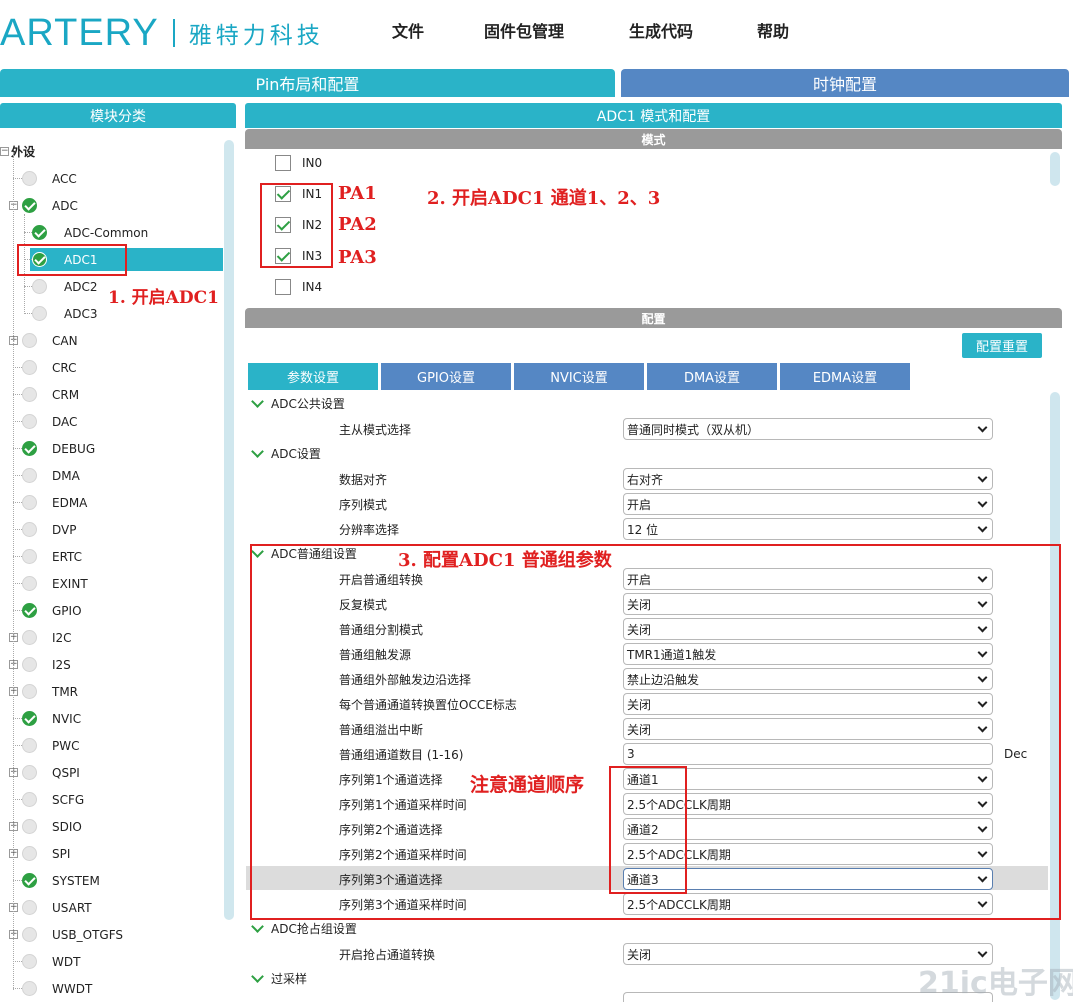 The height and width of the screenshot is (1005, 1073). Describe the element at coordinates (712, 376) in the screenshot. I see `tab-dma-settings: DMA设置` at that location.